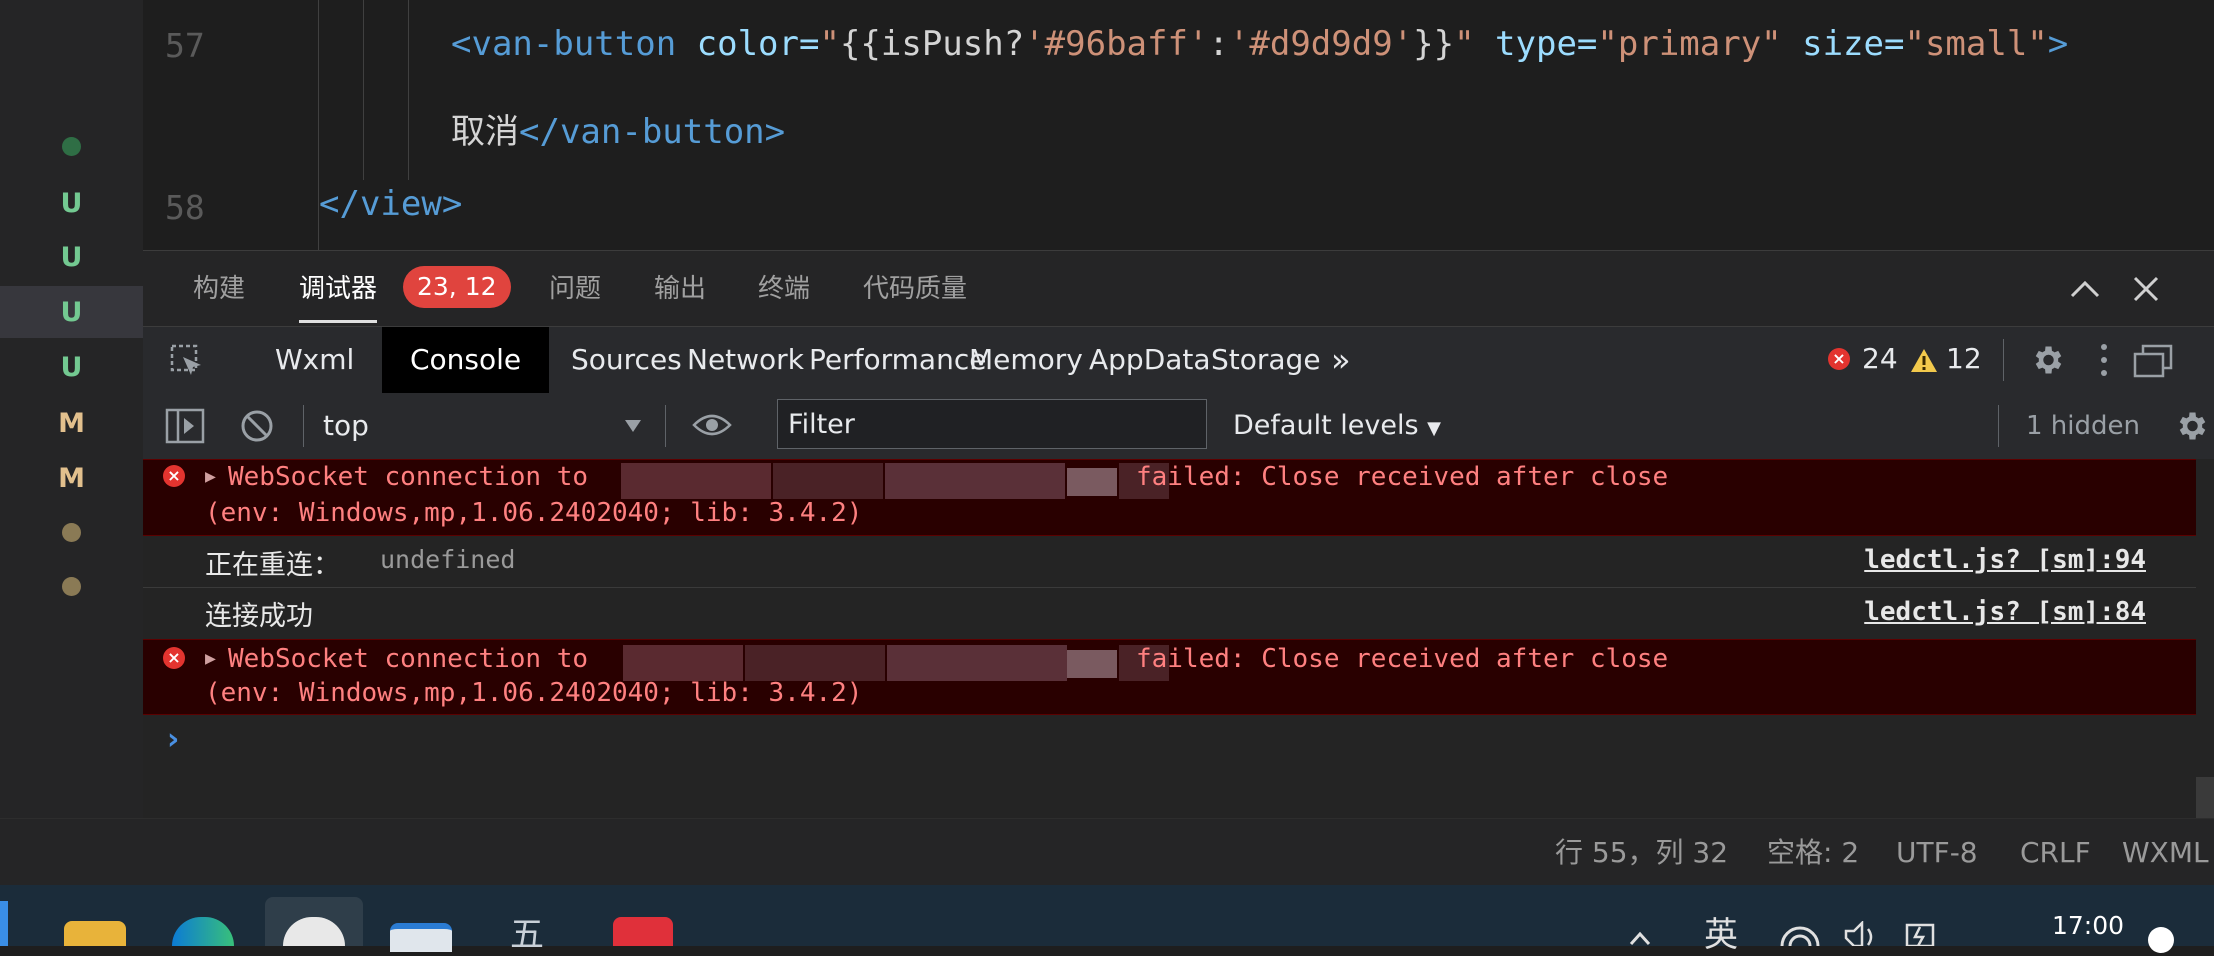  Describe the element at coordinates (466, 360) in the screenshot. I see `tab-console: Console` at that location.